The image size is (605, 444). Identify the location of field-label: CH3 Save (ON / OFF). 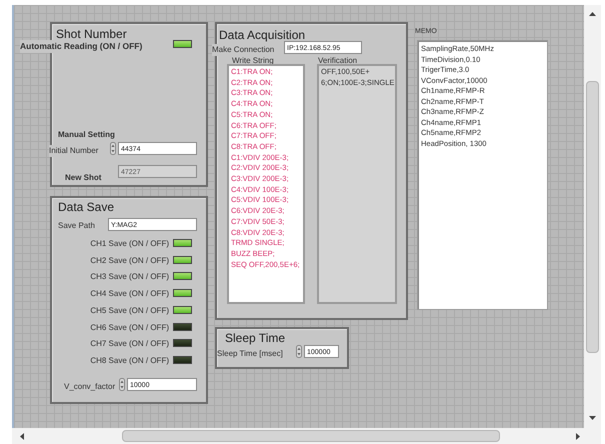
(129, 277).